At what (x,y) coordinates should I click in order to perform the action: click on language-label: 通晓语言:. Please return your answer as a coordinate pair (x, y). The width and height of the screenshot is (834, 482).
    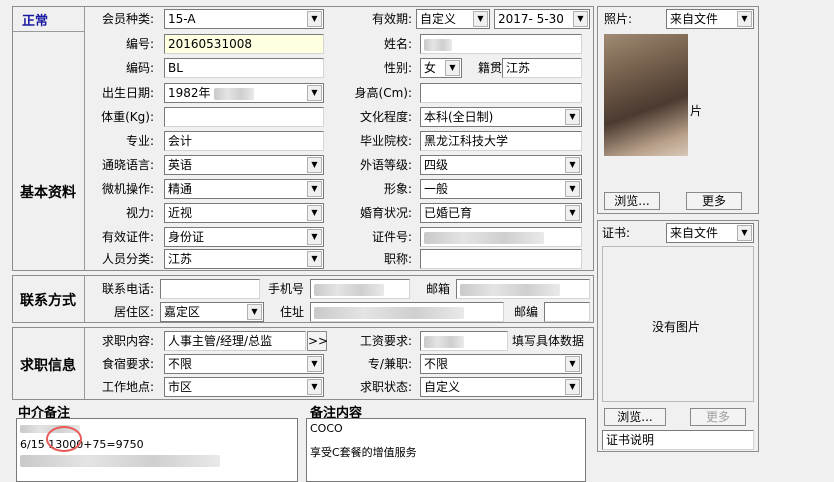
    Looking at the image, I should click on (127, 165).